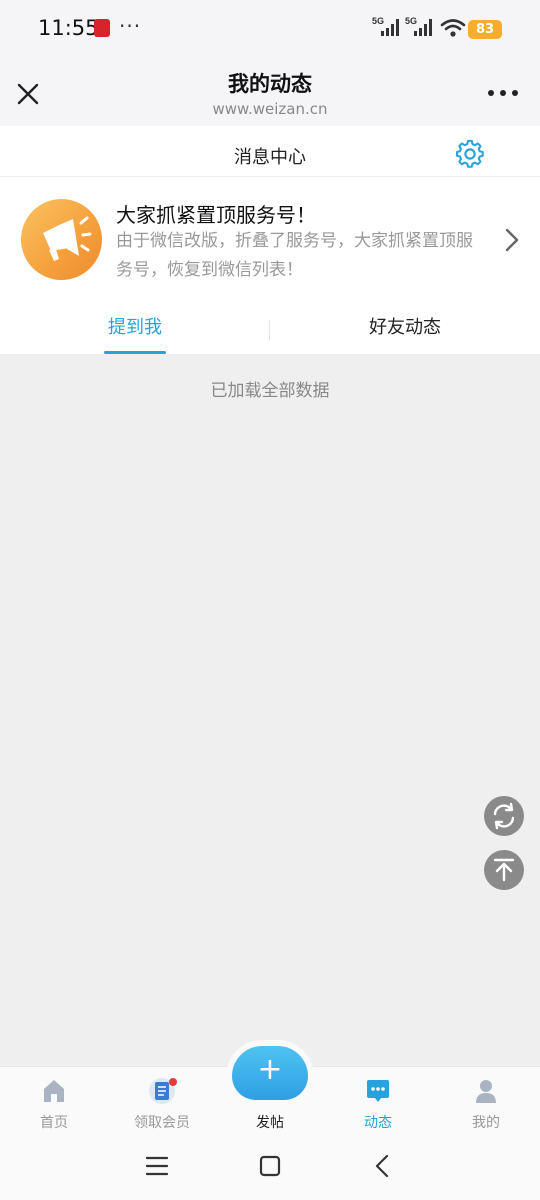 This screenshot has width=540, height=1200. Describe the element at coordinates (378, 1123) in the screenshot. I see `tabbar-label-activity: 动态` at that location.